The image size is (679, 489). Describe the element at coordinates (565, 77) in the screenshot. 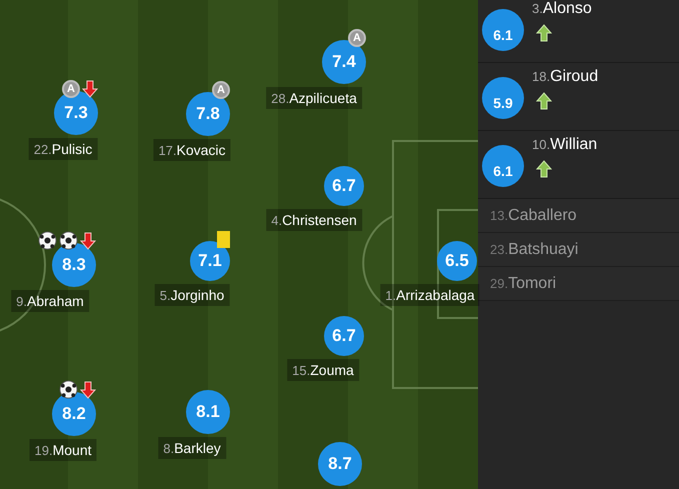

I see `player-name: 18.Giroud` at that location.